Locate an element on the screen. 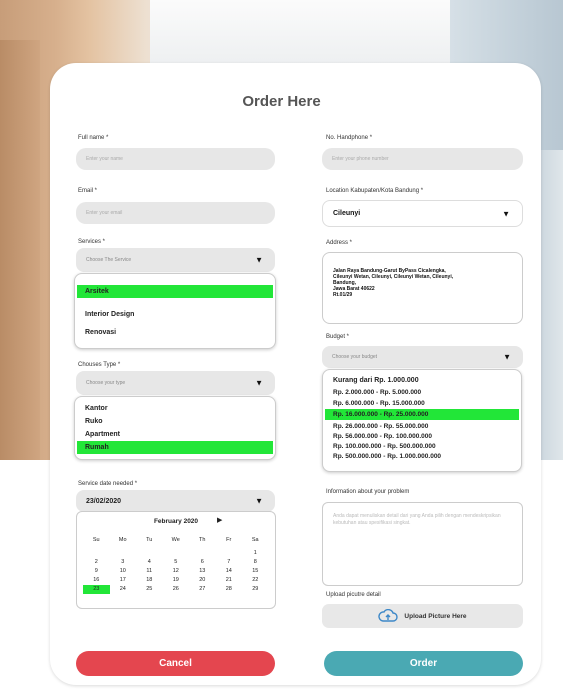  date-value: 23/02/2020 is located at coordinates (104, 501).